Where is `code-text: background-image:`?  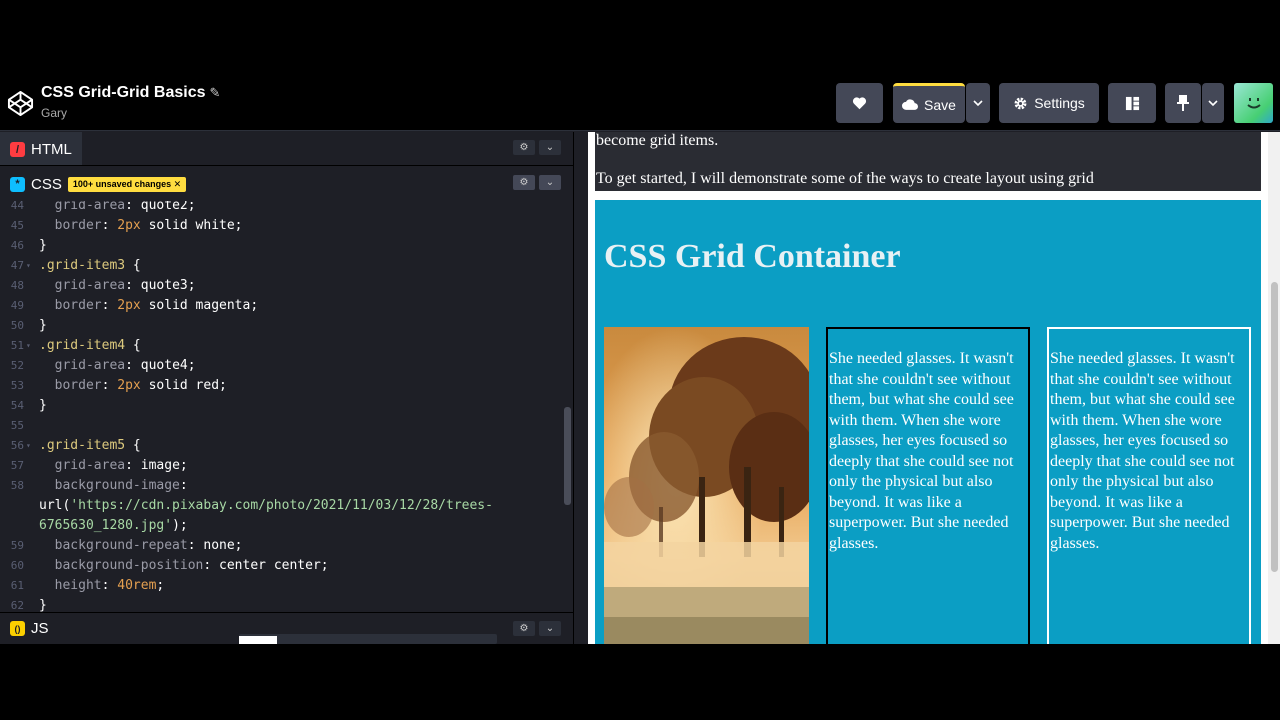 code-text: background-image: is located at coordinates (113, 486).